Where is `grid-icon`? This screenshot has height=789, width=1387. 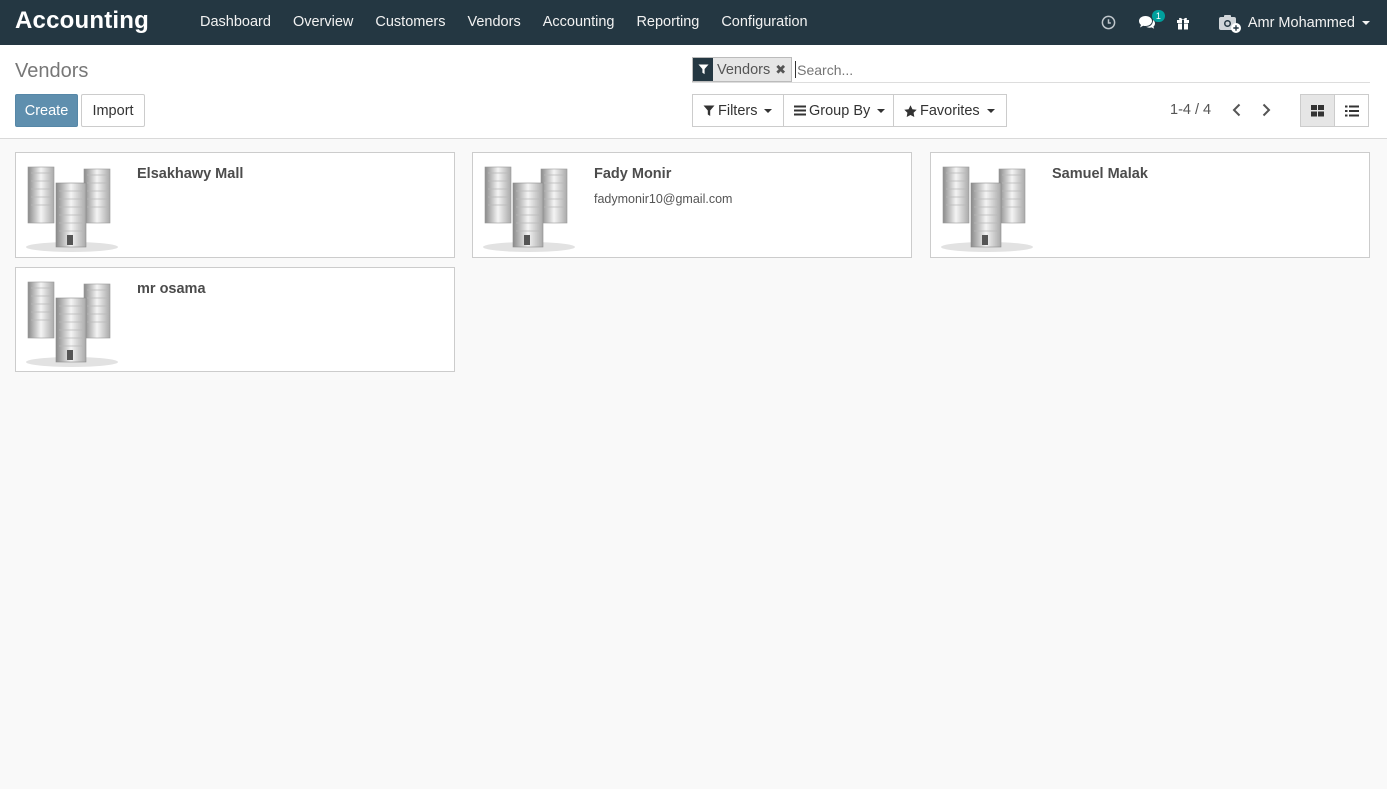 grid-icon is located at coordinates (1317, 110).